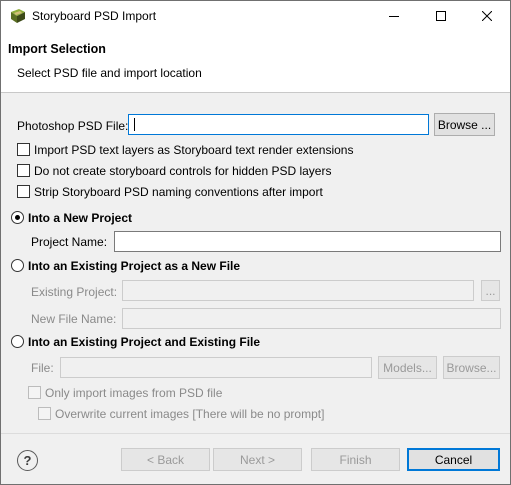 Image resolution: width=511 pixels, height=485 pixels. I want to click on next-button: Next >, so click(257, 459).